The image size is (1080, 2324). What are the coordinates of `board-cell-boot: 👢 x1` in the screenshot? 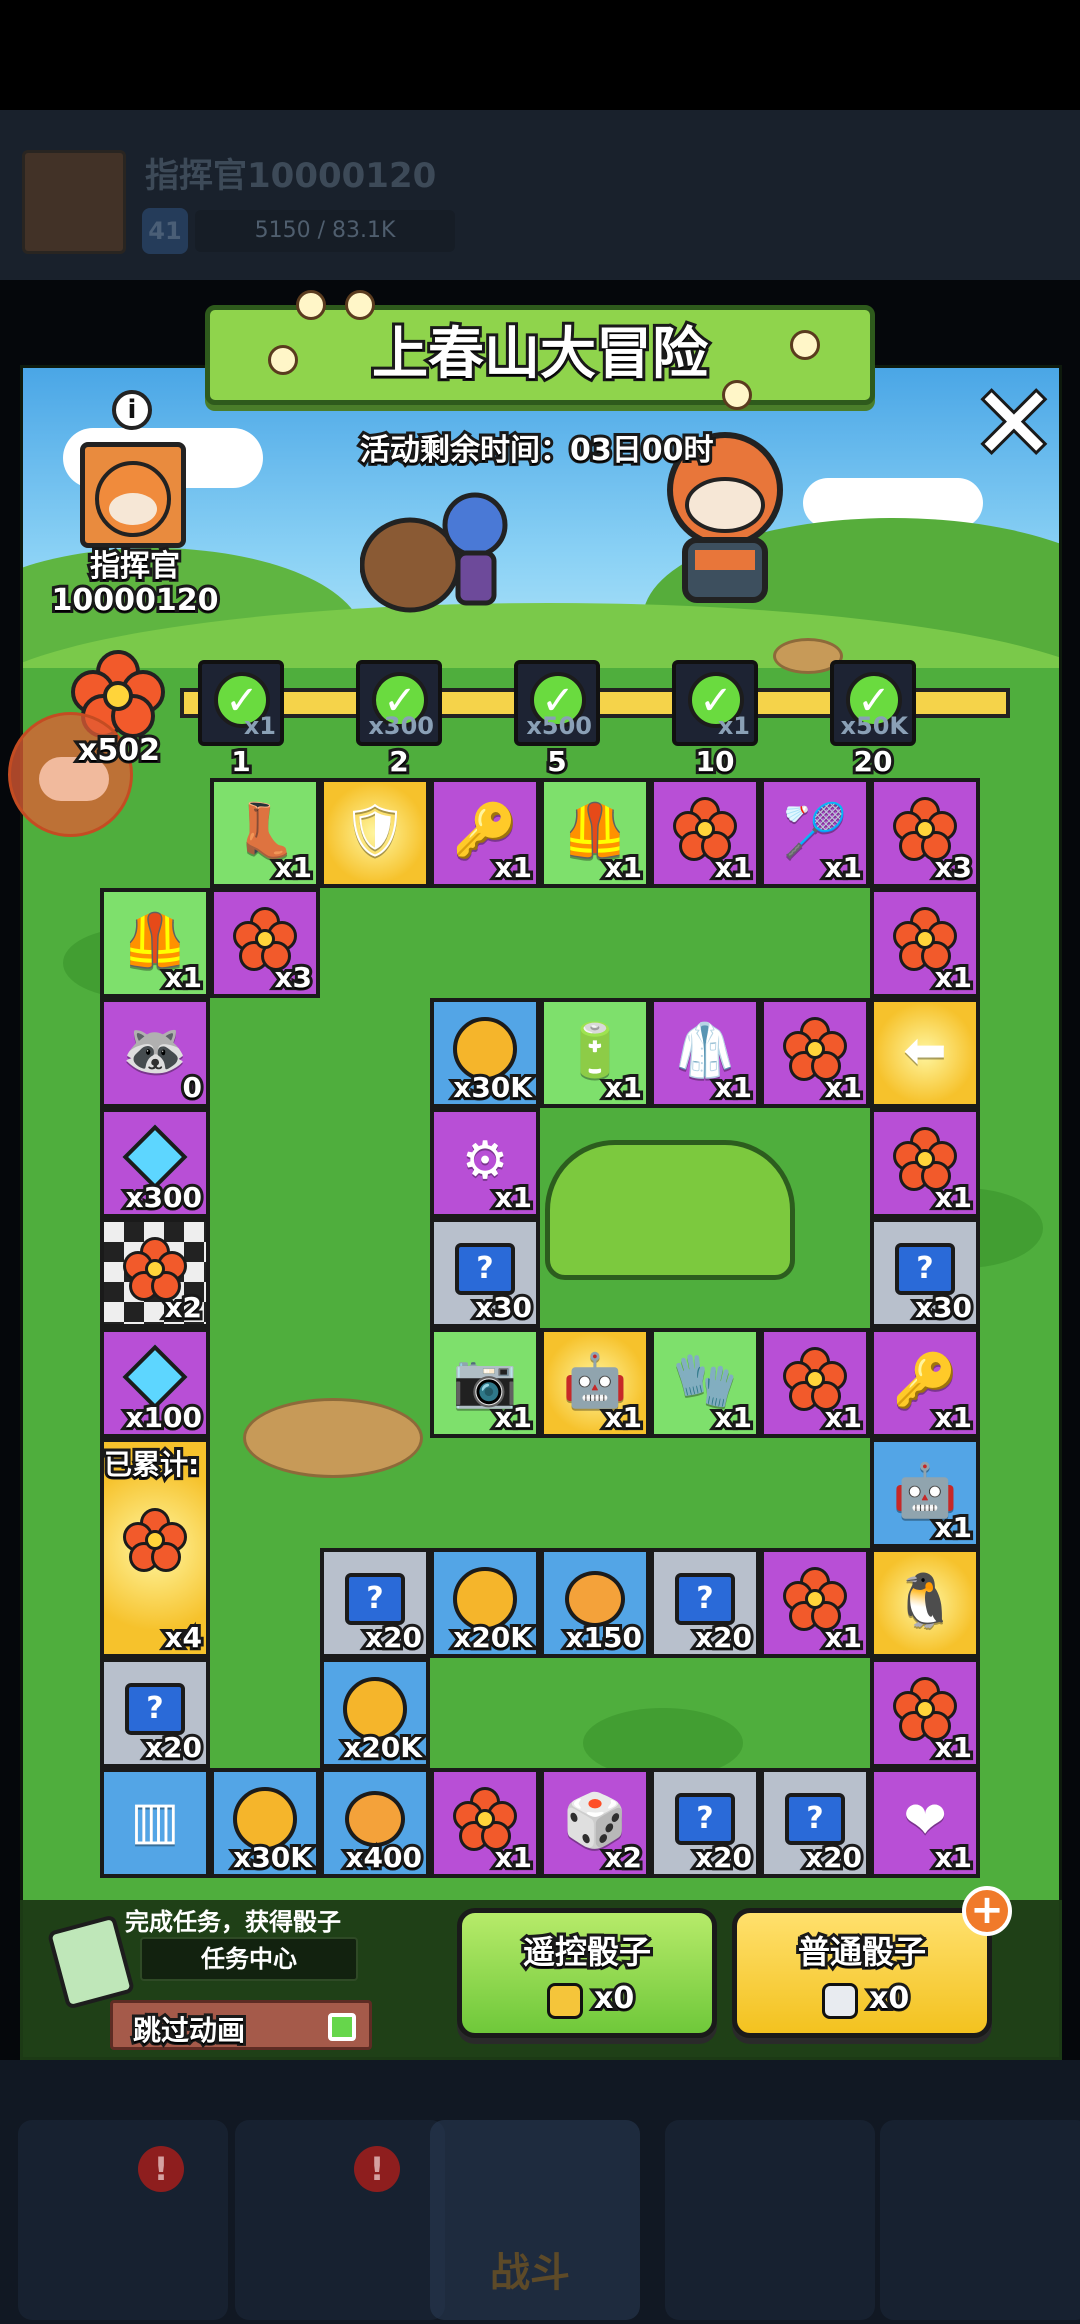 It's located at (265, 833).